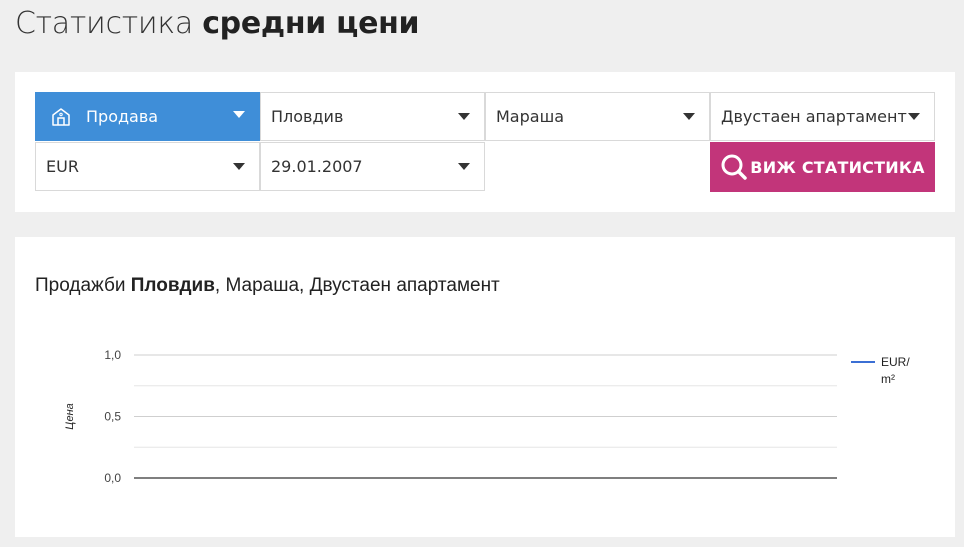 The image size is (964, 547). I want to click on page-title-bold: средни цени, so click(311, 23).